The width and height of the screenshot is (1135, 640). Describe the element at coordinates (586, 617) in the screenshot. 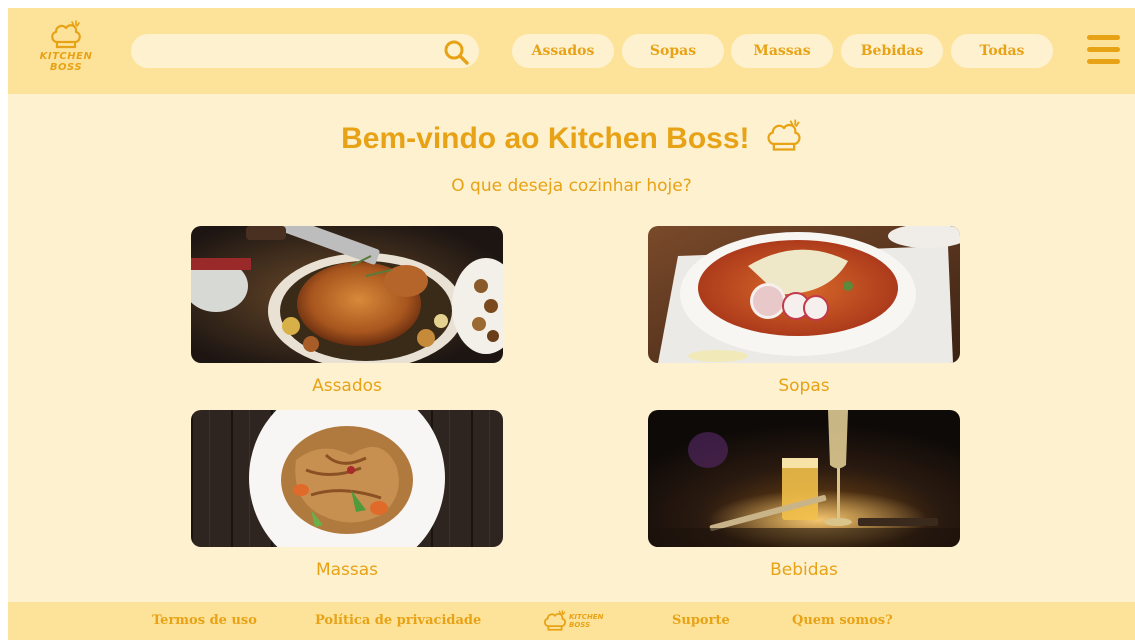

I see `footer-logo-kitchen: KITCHEN` at that location.